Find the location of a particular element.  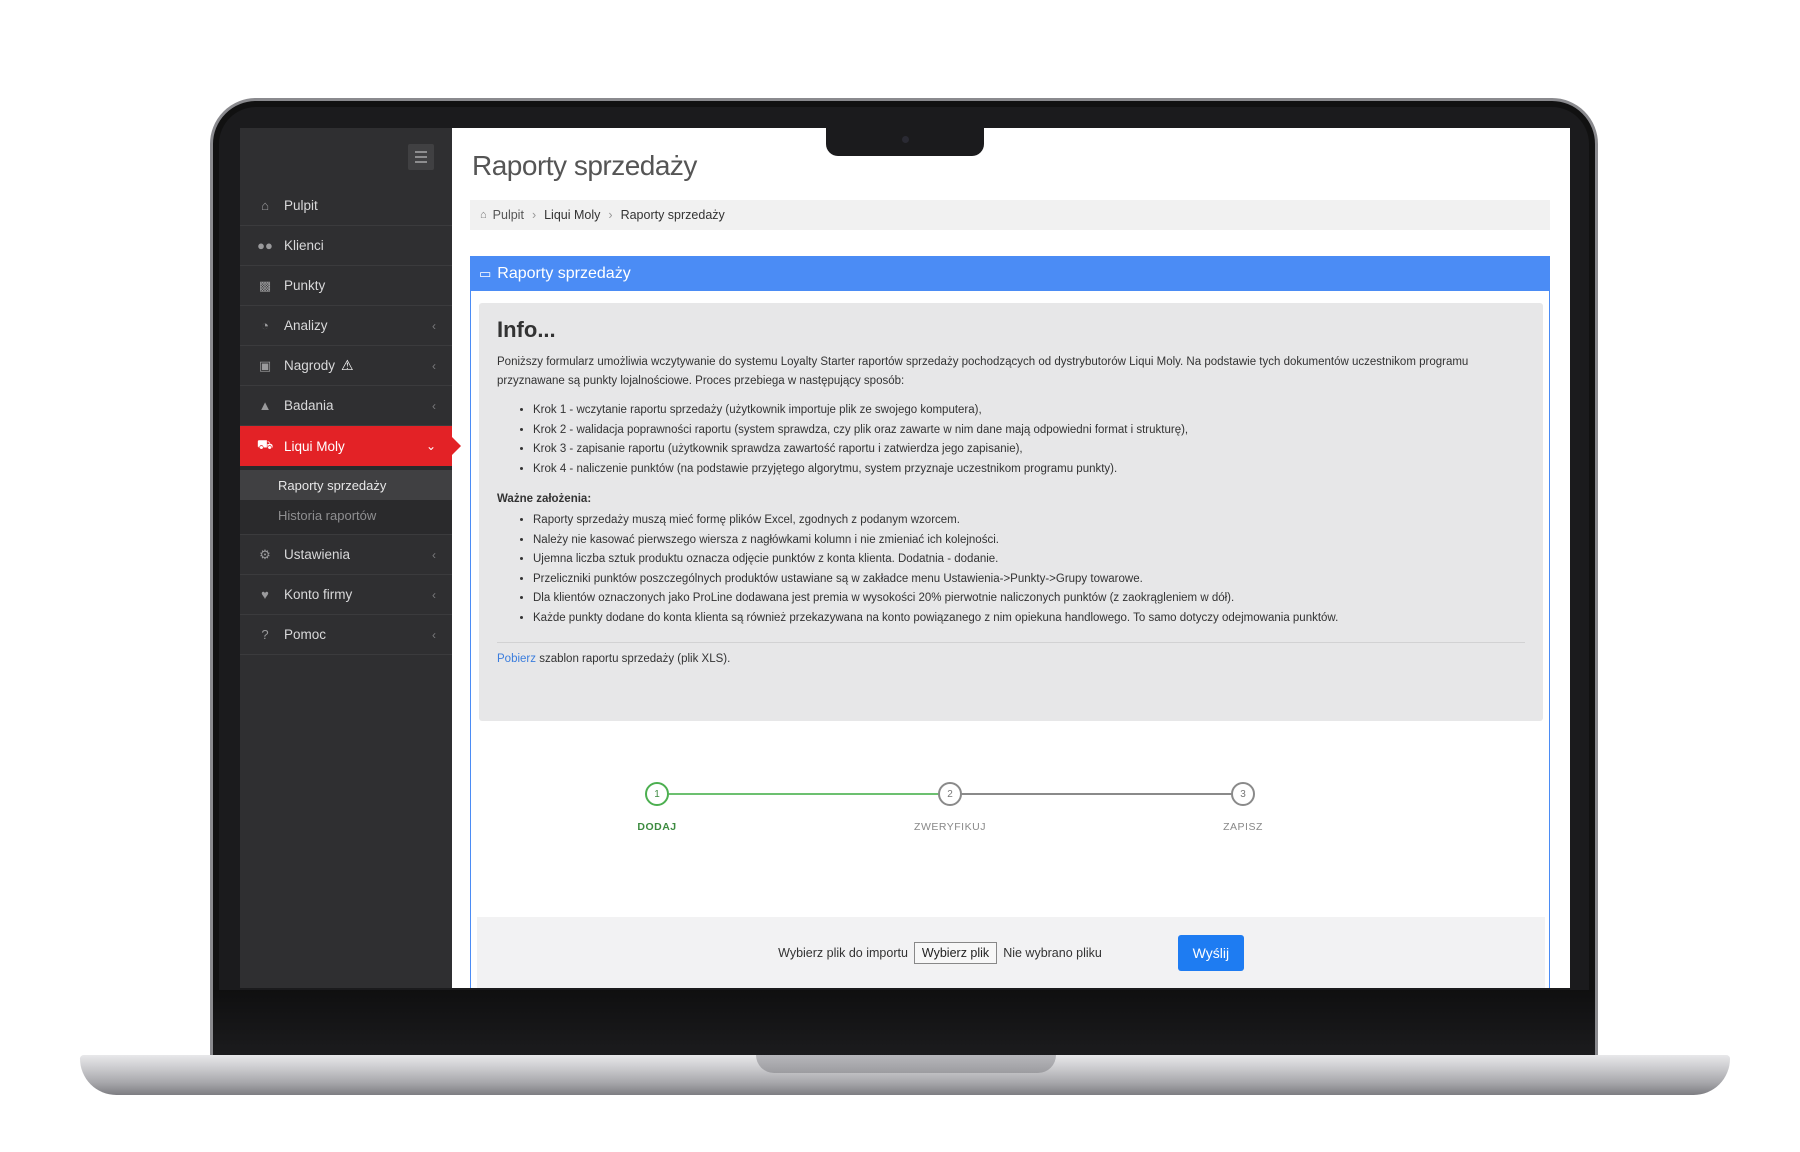

sidebar-item-label: Badania is located at coordinates (309, 405).